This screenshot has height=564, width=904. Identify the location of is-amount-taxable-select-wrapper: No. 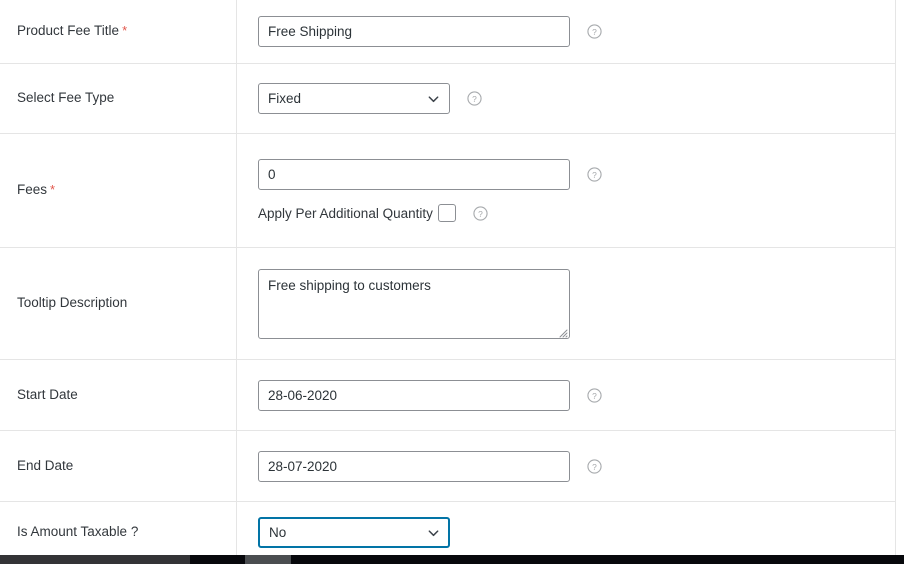
(354, 532).